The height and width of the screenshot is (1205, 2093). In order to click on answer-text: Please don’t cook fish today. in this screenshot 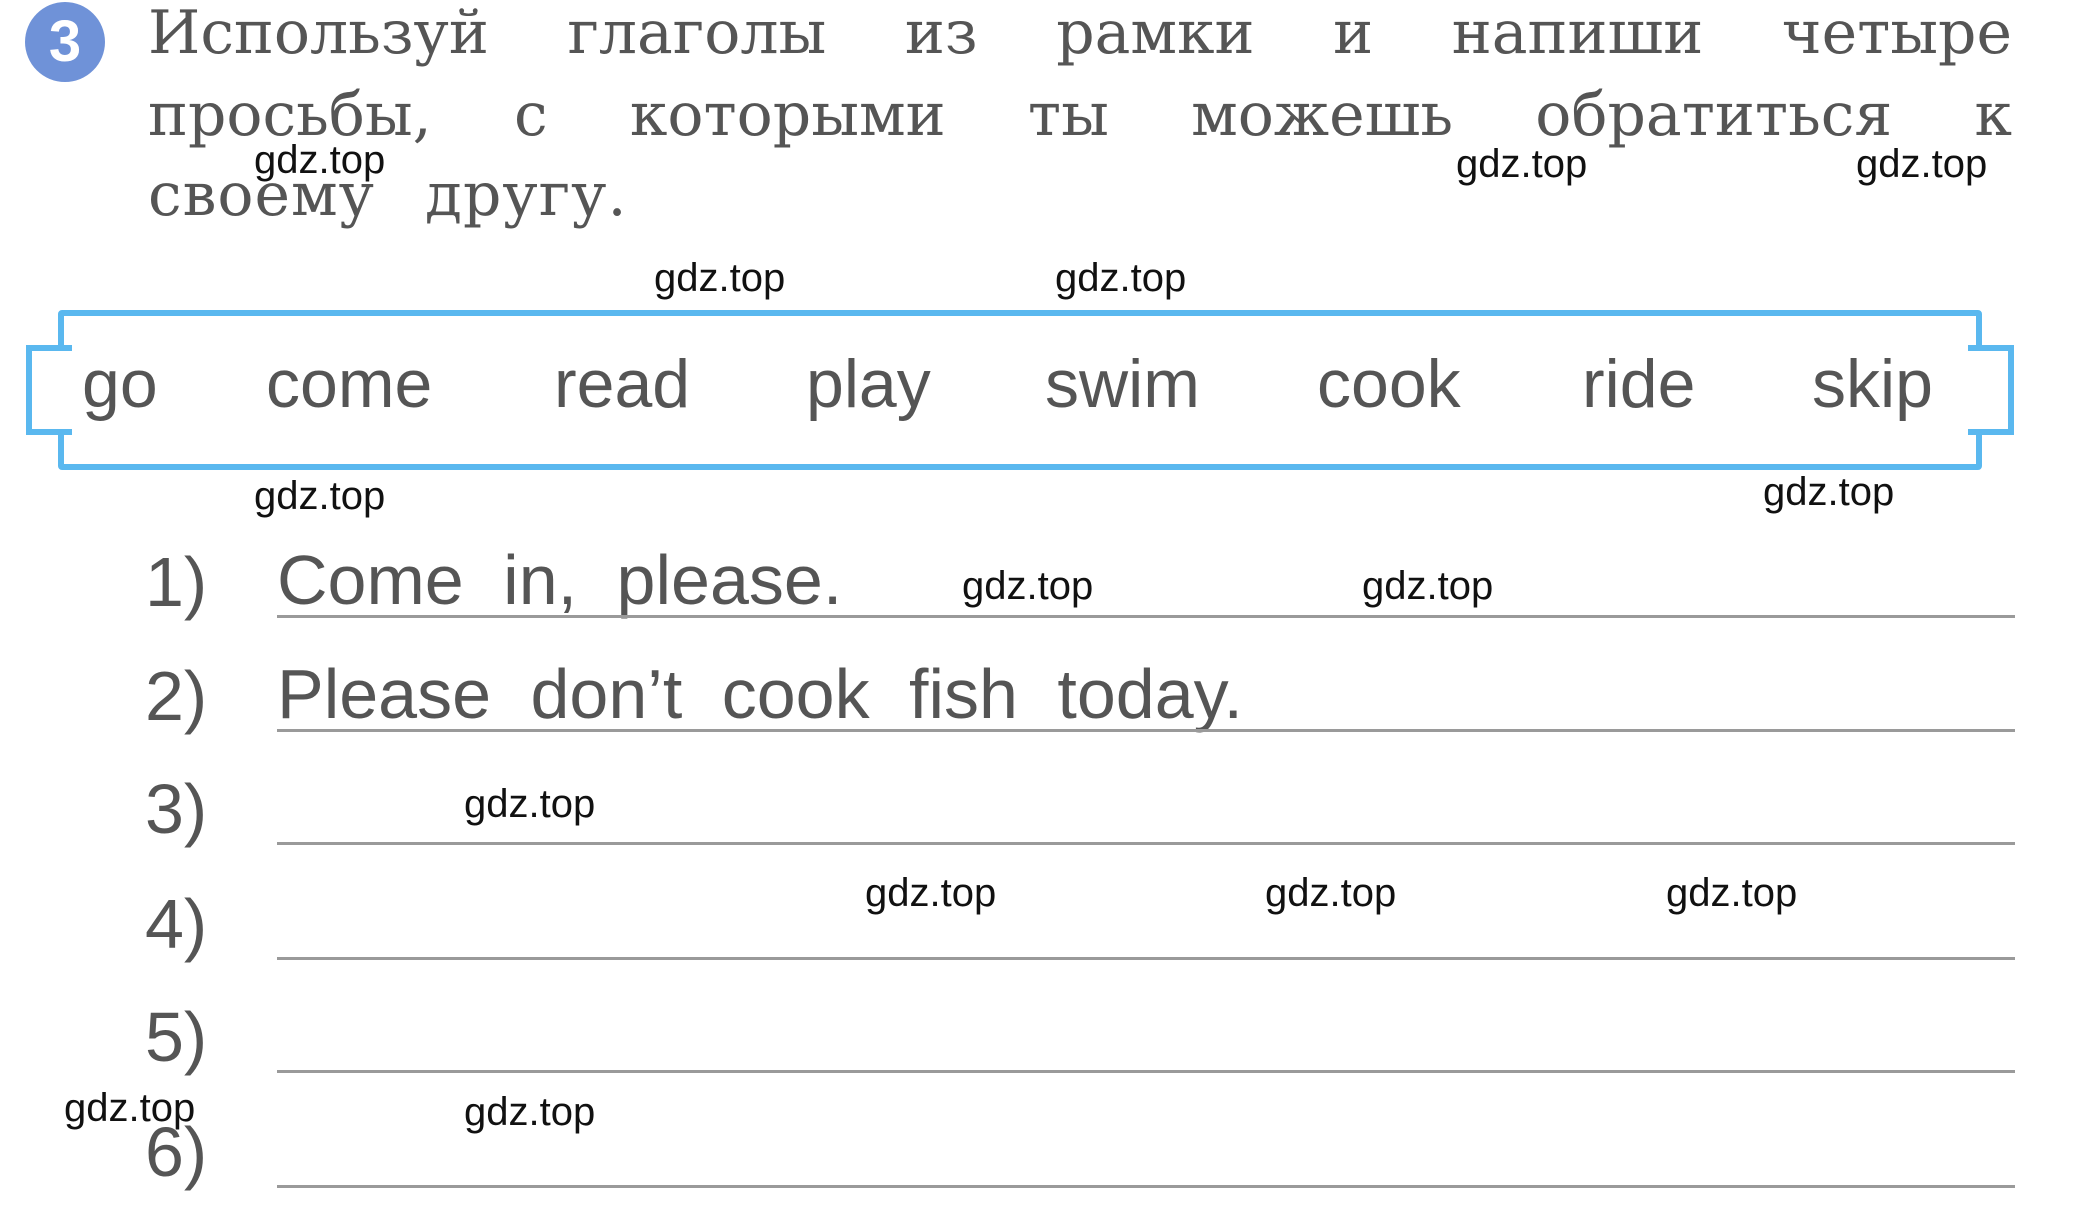, I will do `click(760, 694)`.